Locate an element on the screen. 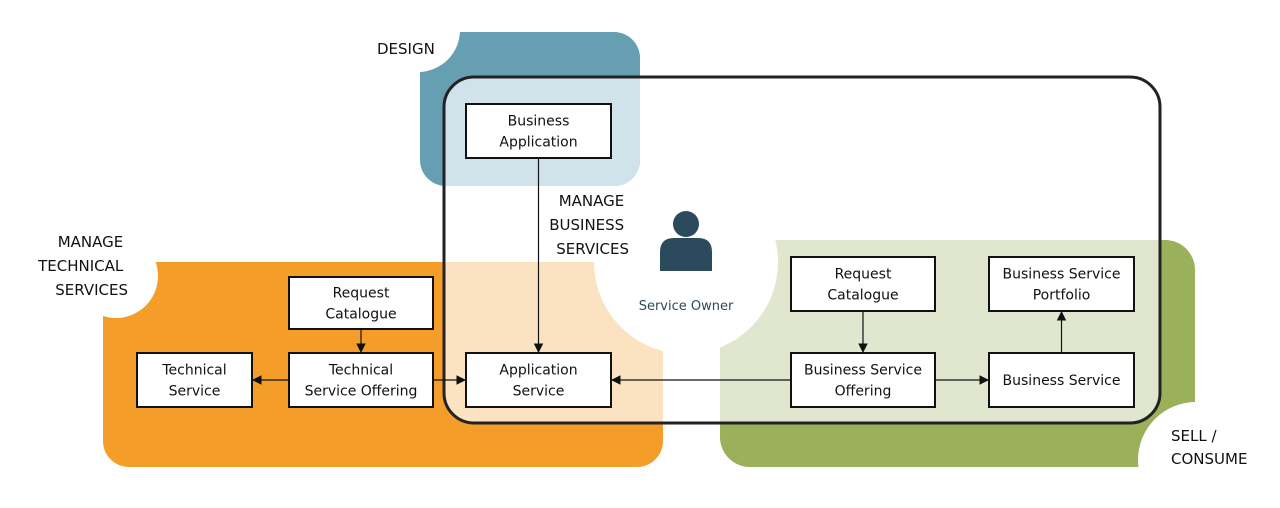 Image resolution: width=1280 pixels, height=508 pixels. node-business-service: Business Service is located at coordinates (1061, 380).